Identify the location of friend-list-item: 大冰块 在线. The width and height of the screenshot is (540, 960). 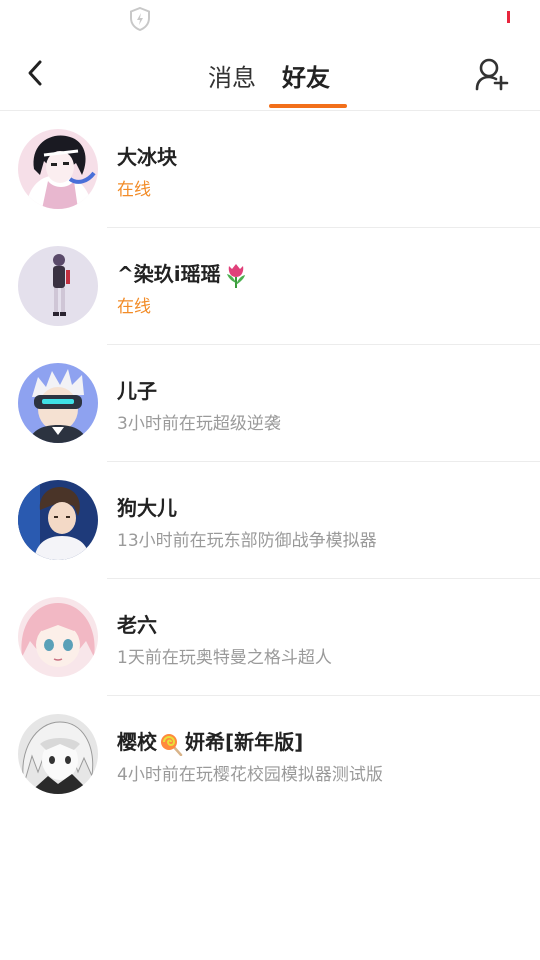
(270, 169).